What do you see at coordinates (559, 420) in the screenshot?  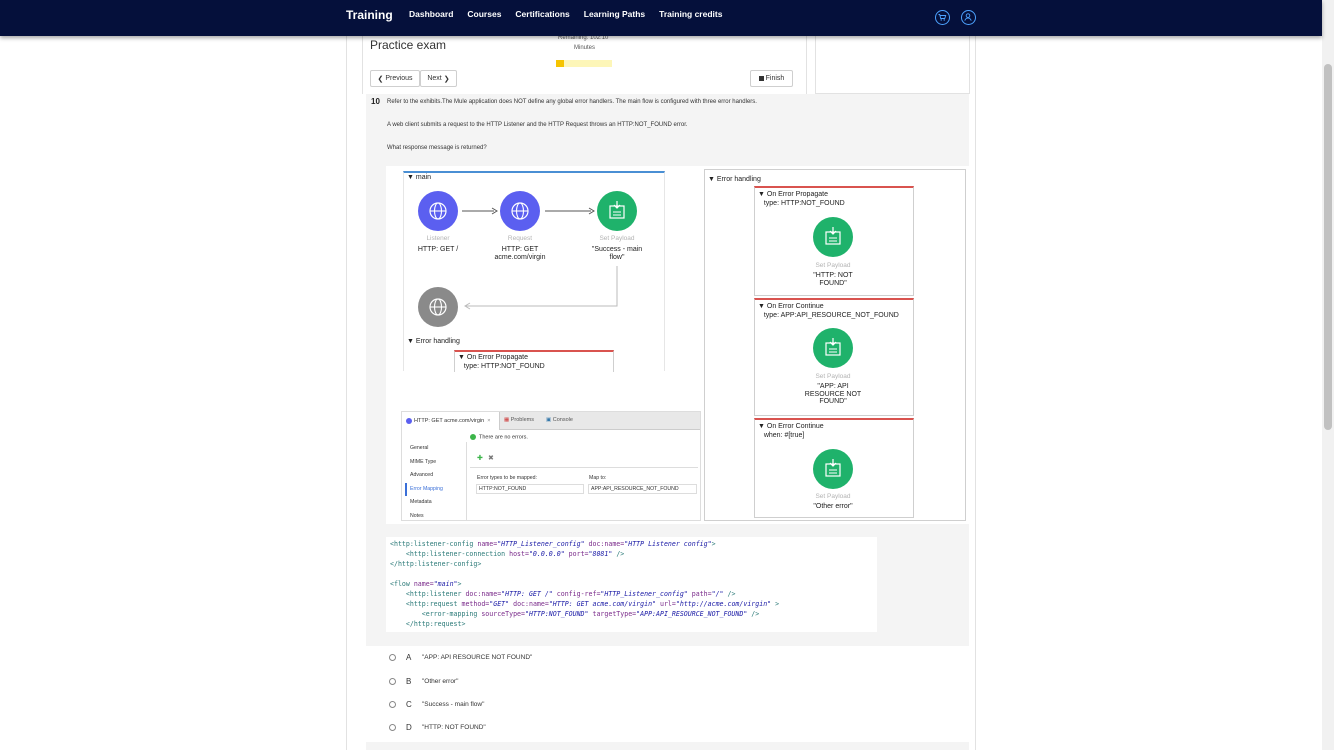 I see `props-tab-console: ▣ Console` at bounding box center [559, 420].